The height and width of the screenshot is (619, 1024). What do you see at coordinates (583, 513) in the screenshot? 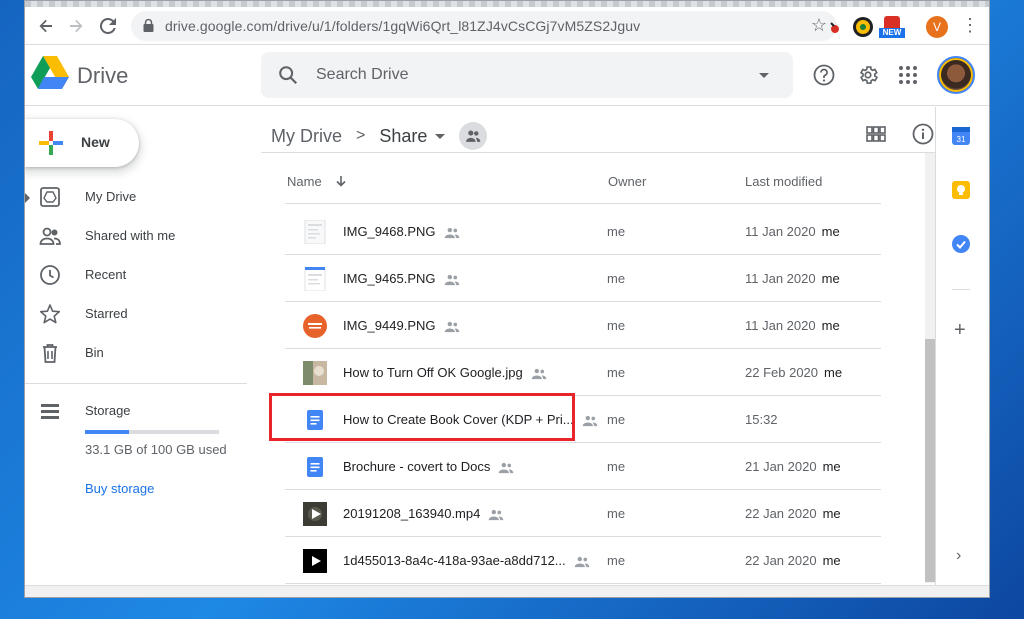
I see `file-row: 20191208_163940.mp4 me 22 Jan 2020 me` at bounding box center [583, 513].